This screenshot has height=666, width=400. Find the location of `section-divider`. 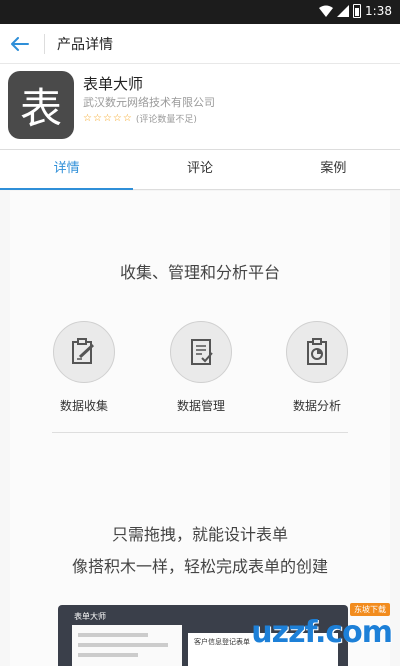

section-divider is located at coordinates (200, 432).